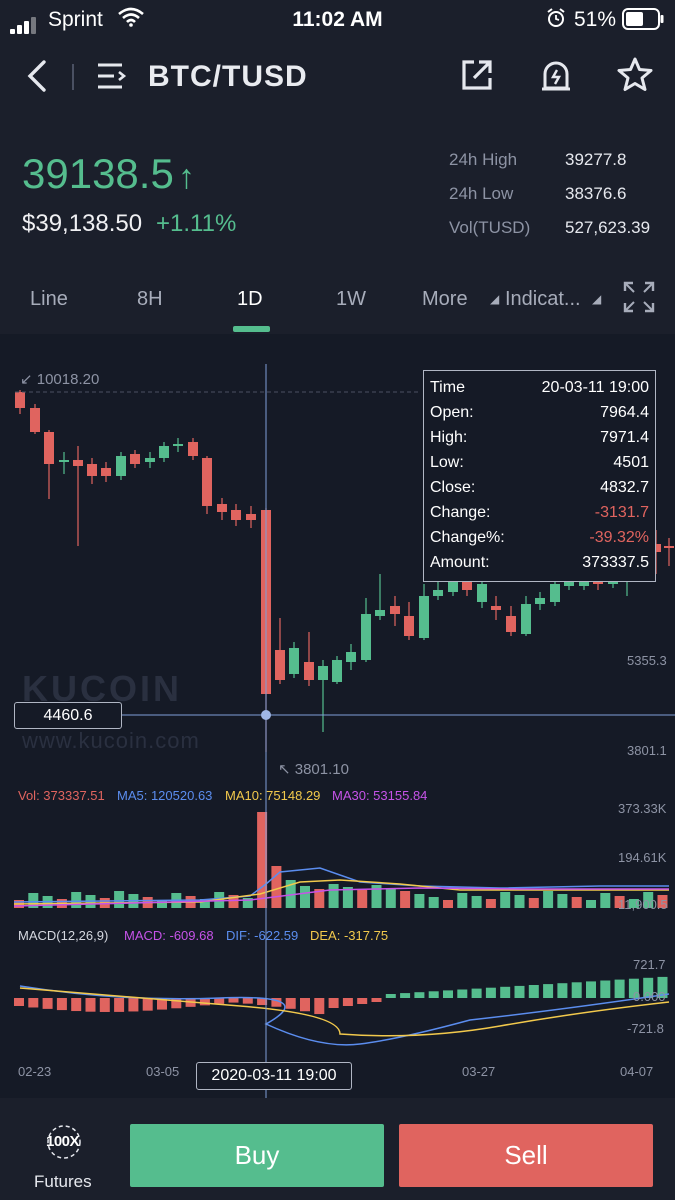 Image resolution: width=675 pixels, height=1200 pixels. Describe the element at coordinates (337, 77) in the screenshot. I see `header` at that location.